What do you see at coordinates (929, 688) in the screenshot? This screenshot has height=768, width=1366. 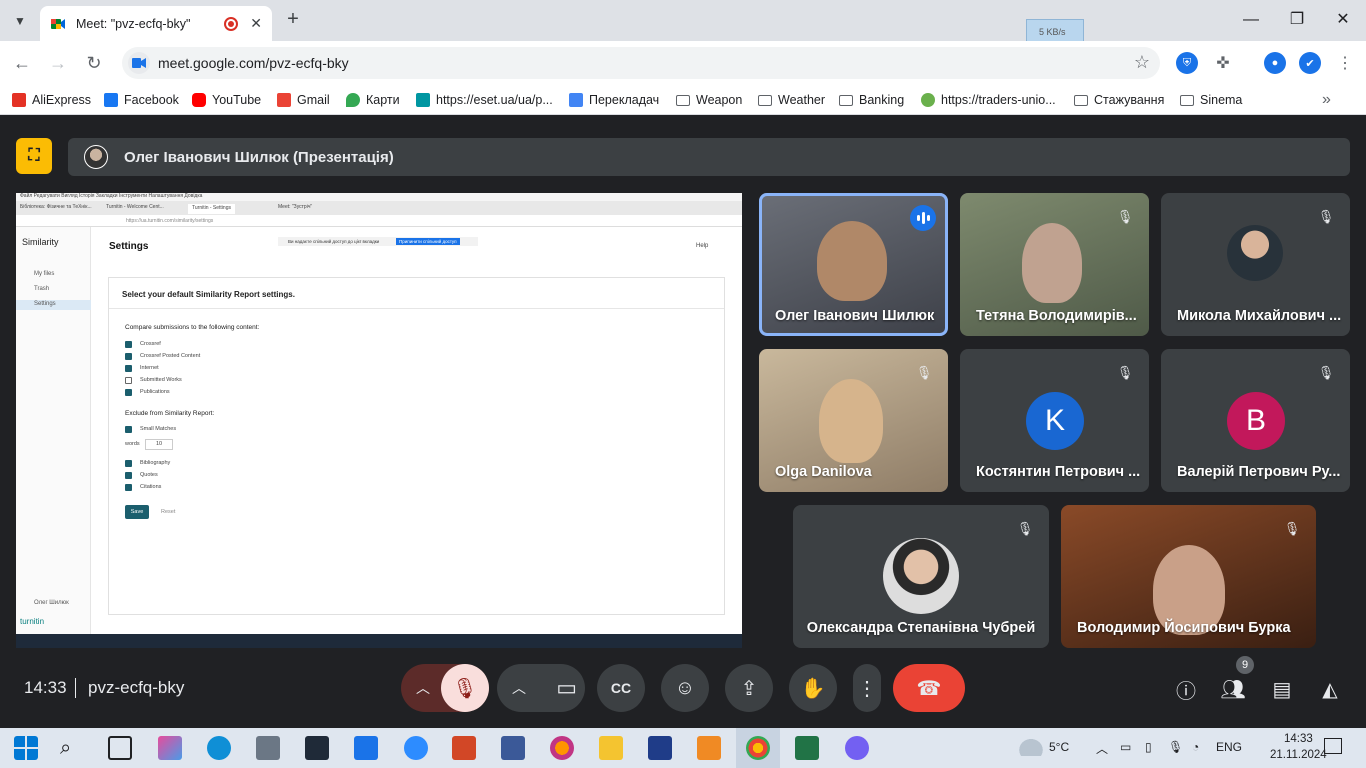 I see `leave-call-button: ☎` at bounding box center [929, 688].